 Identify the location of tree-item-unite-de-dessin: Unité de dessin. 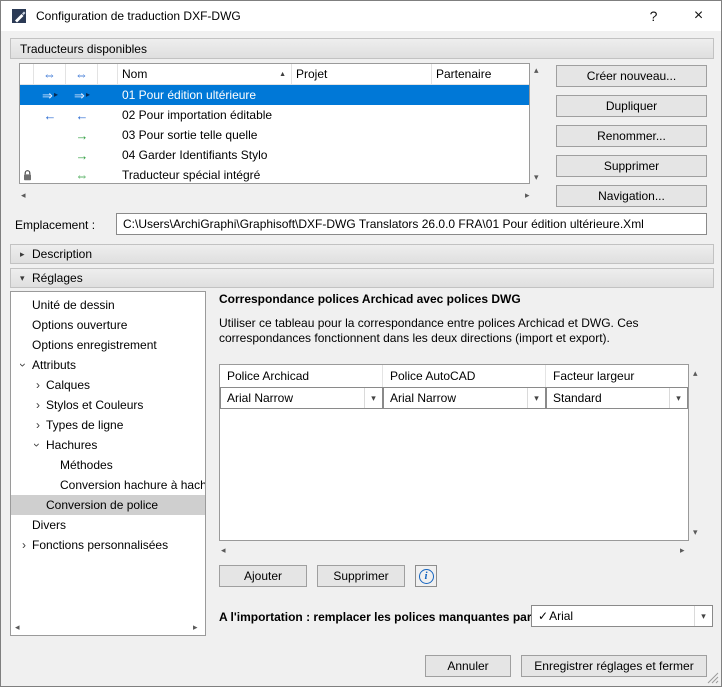
(108, 305).